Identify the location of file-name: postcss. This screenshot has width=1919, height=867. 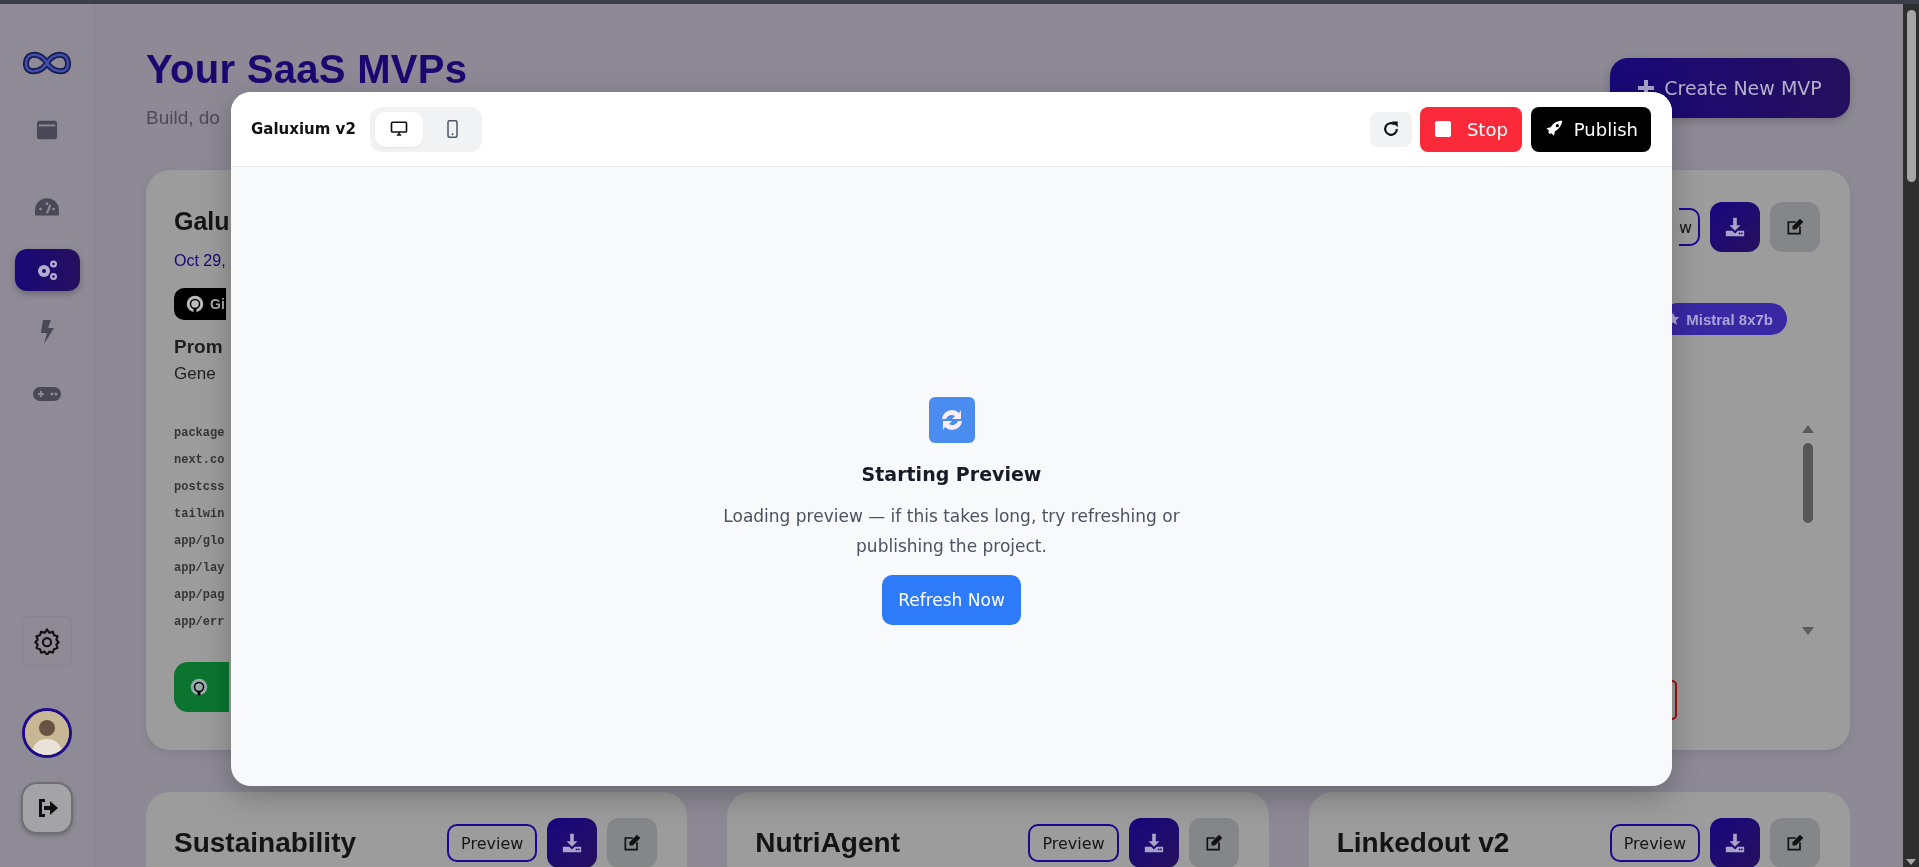
(199, 487).